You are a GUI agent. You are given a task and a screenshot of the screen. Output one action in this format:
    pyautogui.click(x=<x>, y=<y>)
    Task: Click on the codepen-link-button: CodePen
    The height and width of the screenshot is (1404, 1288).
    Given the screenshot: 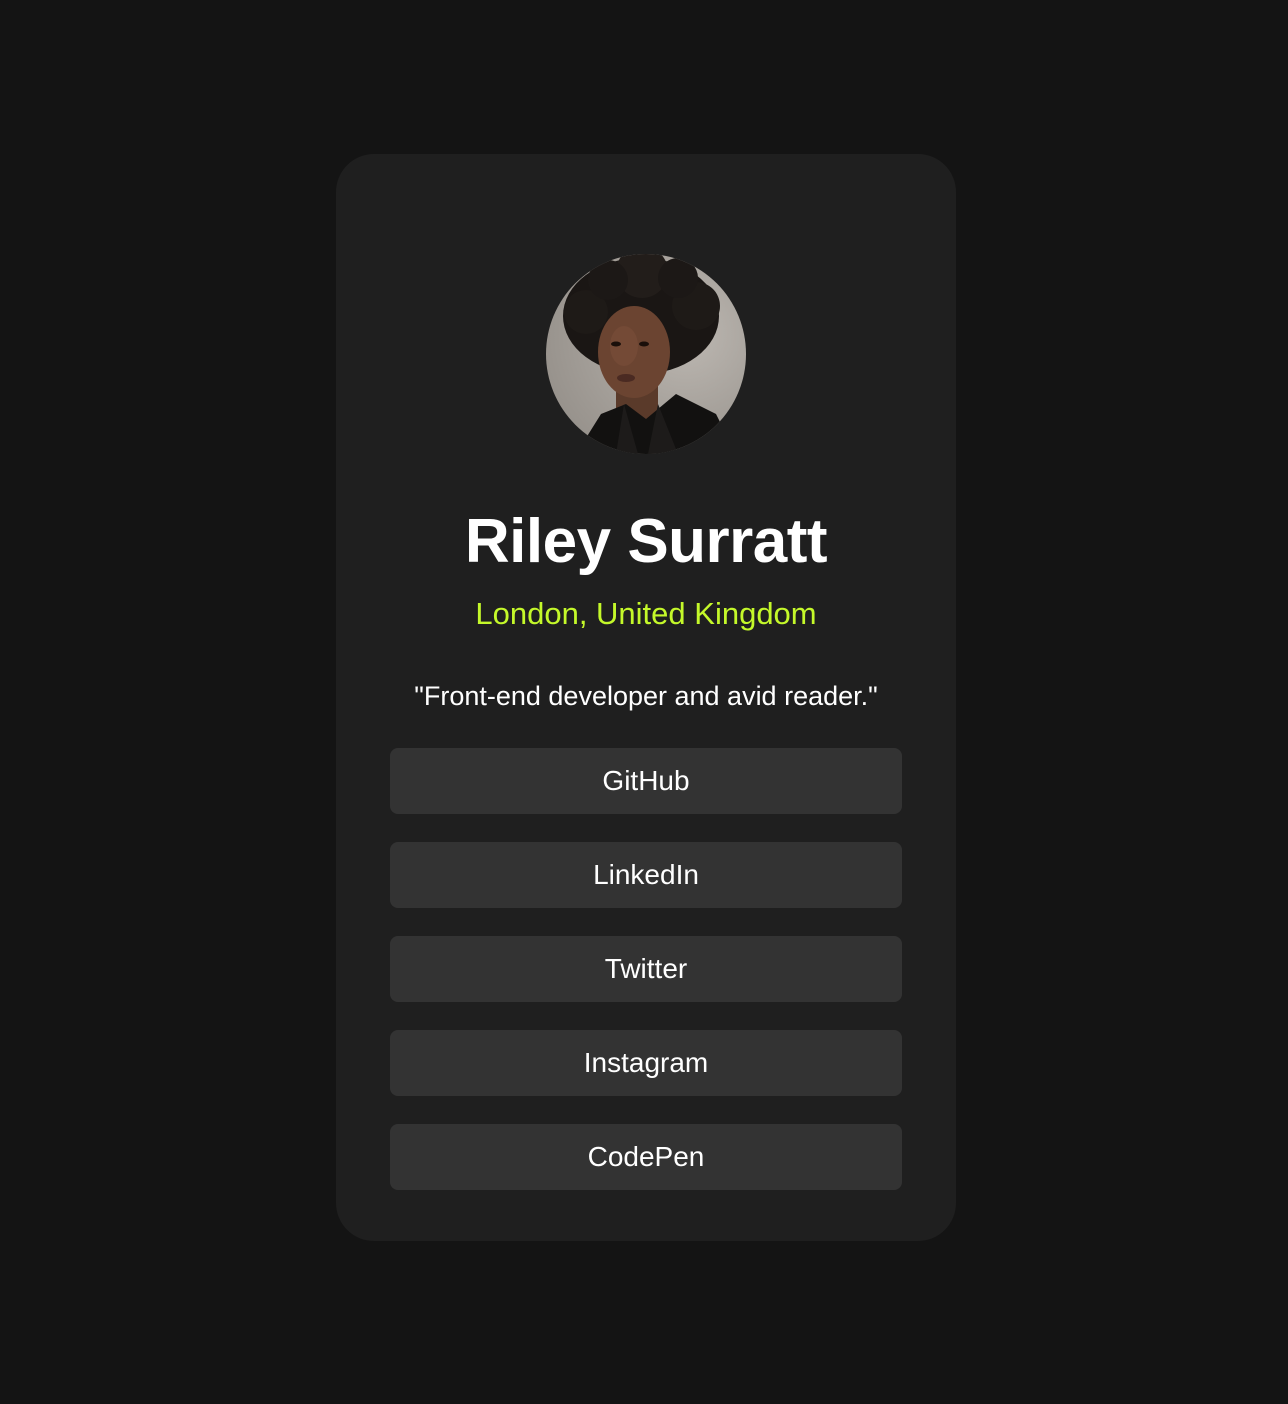 What is the action you would take?
    pyautogui.click(x=646, y=1157)
    